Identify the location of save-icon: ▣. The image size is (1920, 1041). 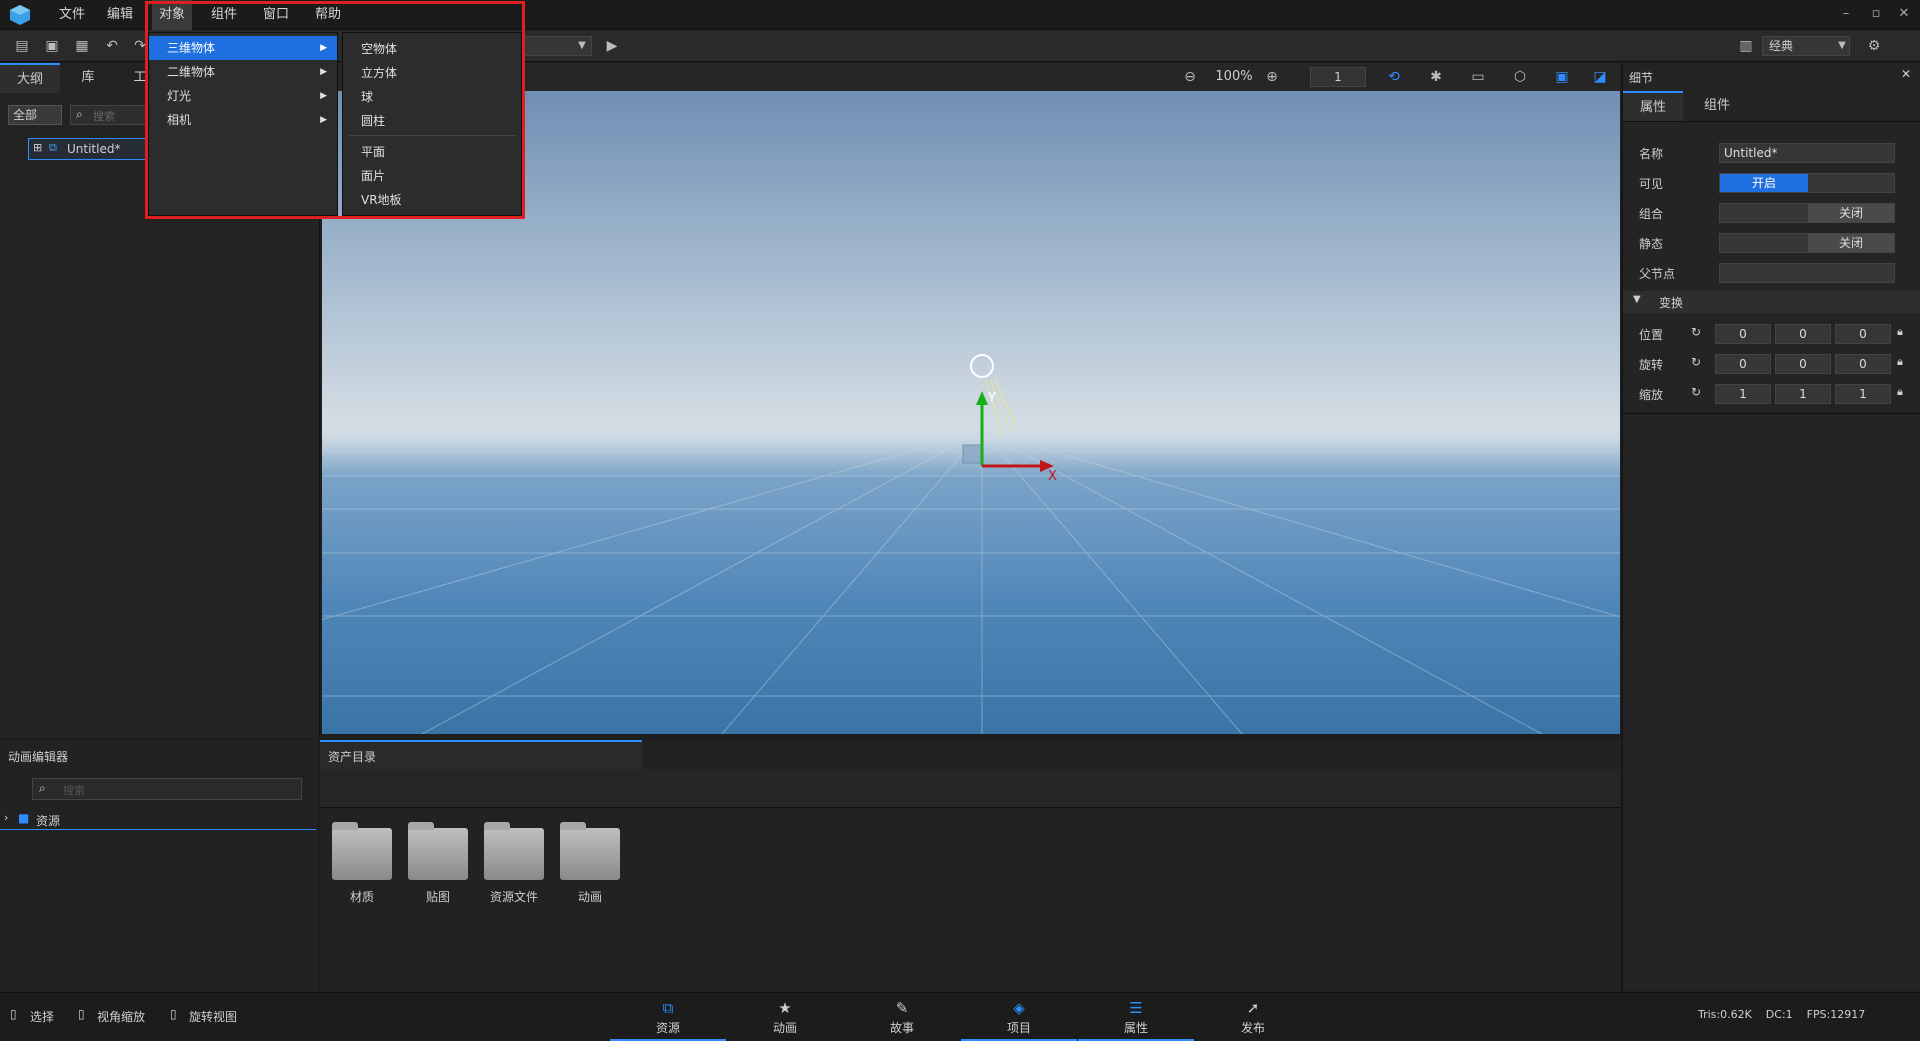
(52, 46).